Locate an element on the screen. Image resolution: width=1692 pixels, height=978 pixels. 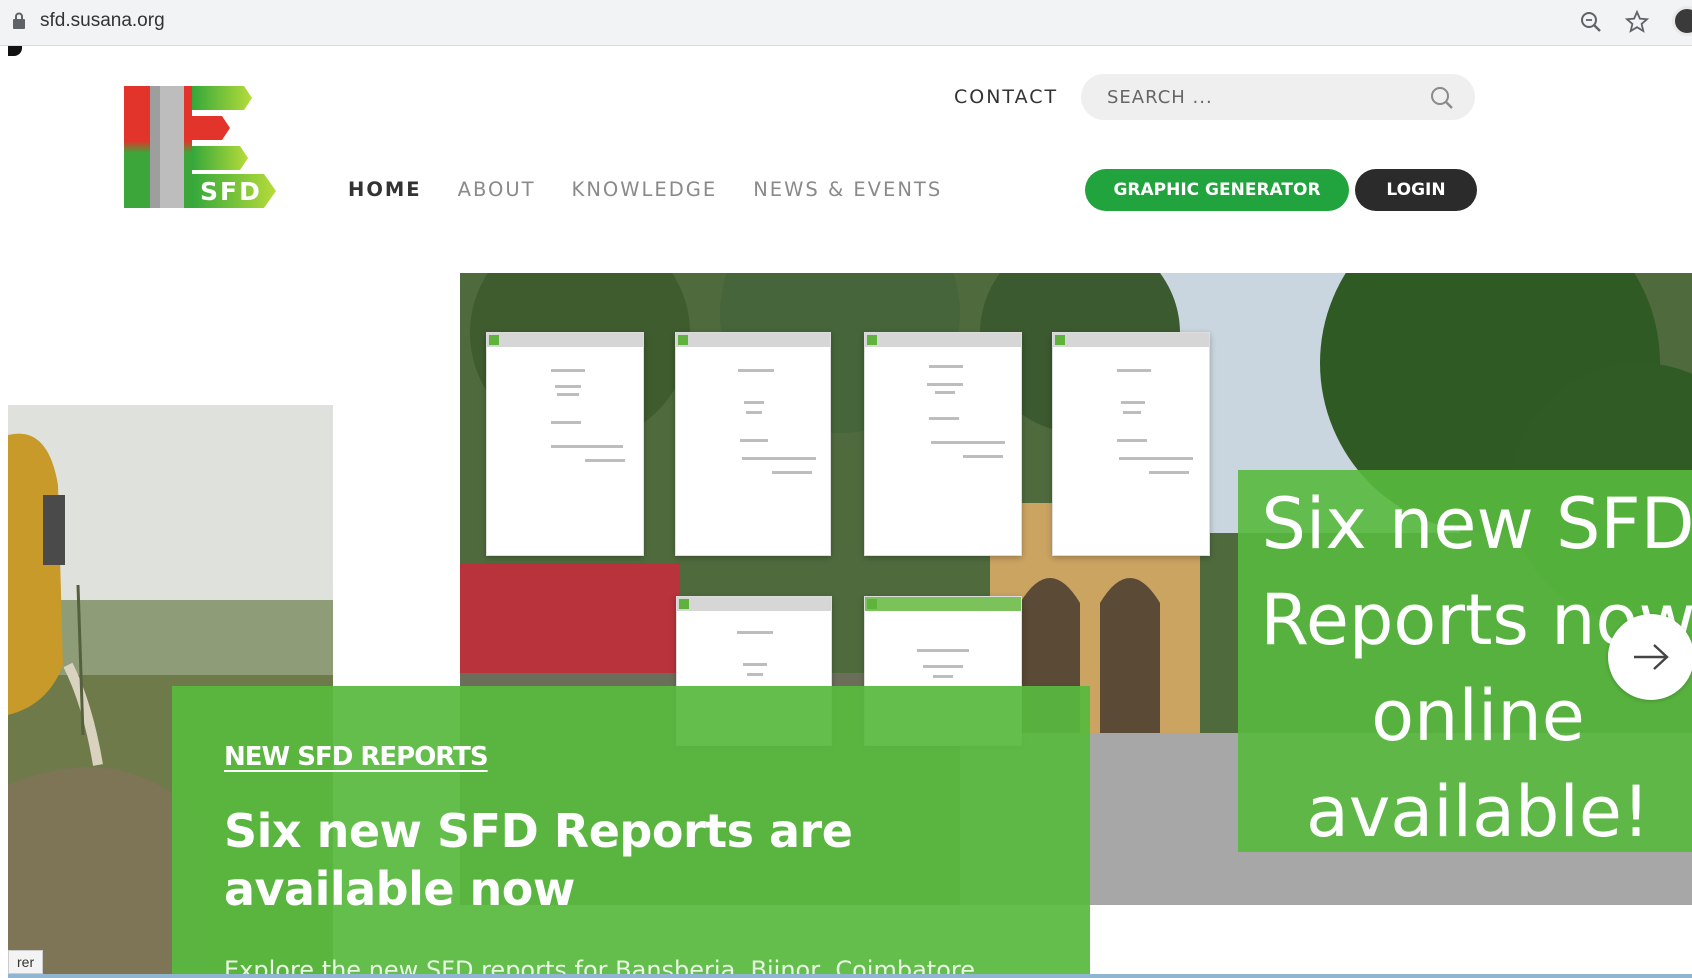
page-corner-mark is located at coordinates (15, 51).